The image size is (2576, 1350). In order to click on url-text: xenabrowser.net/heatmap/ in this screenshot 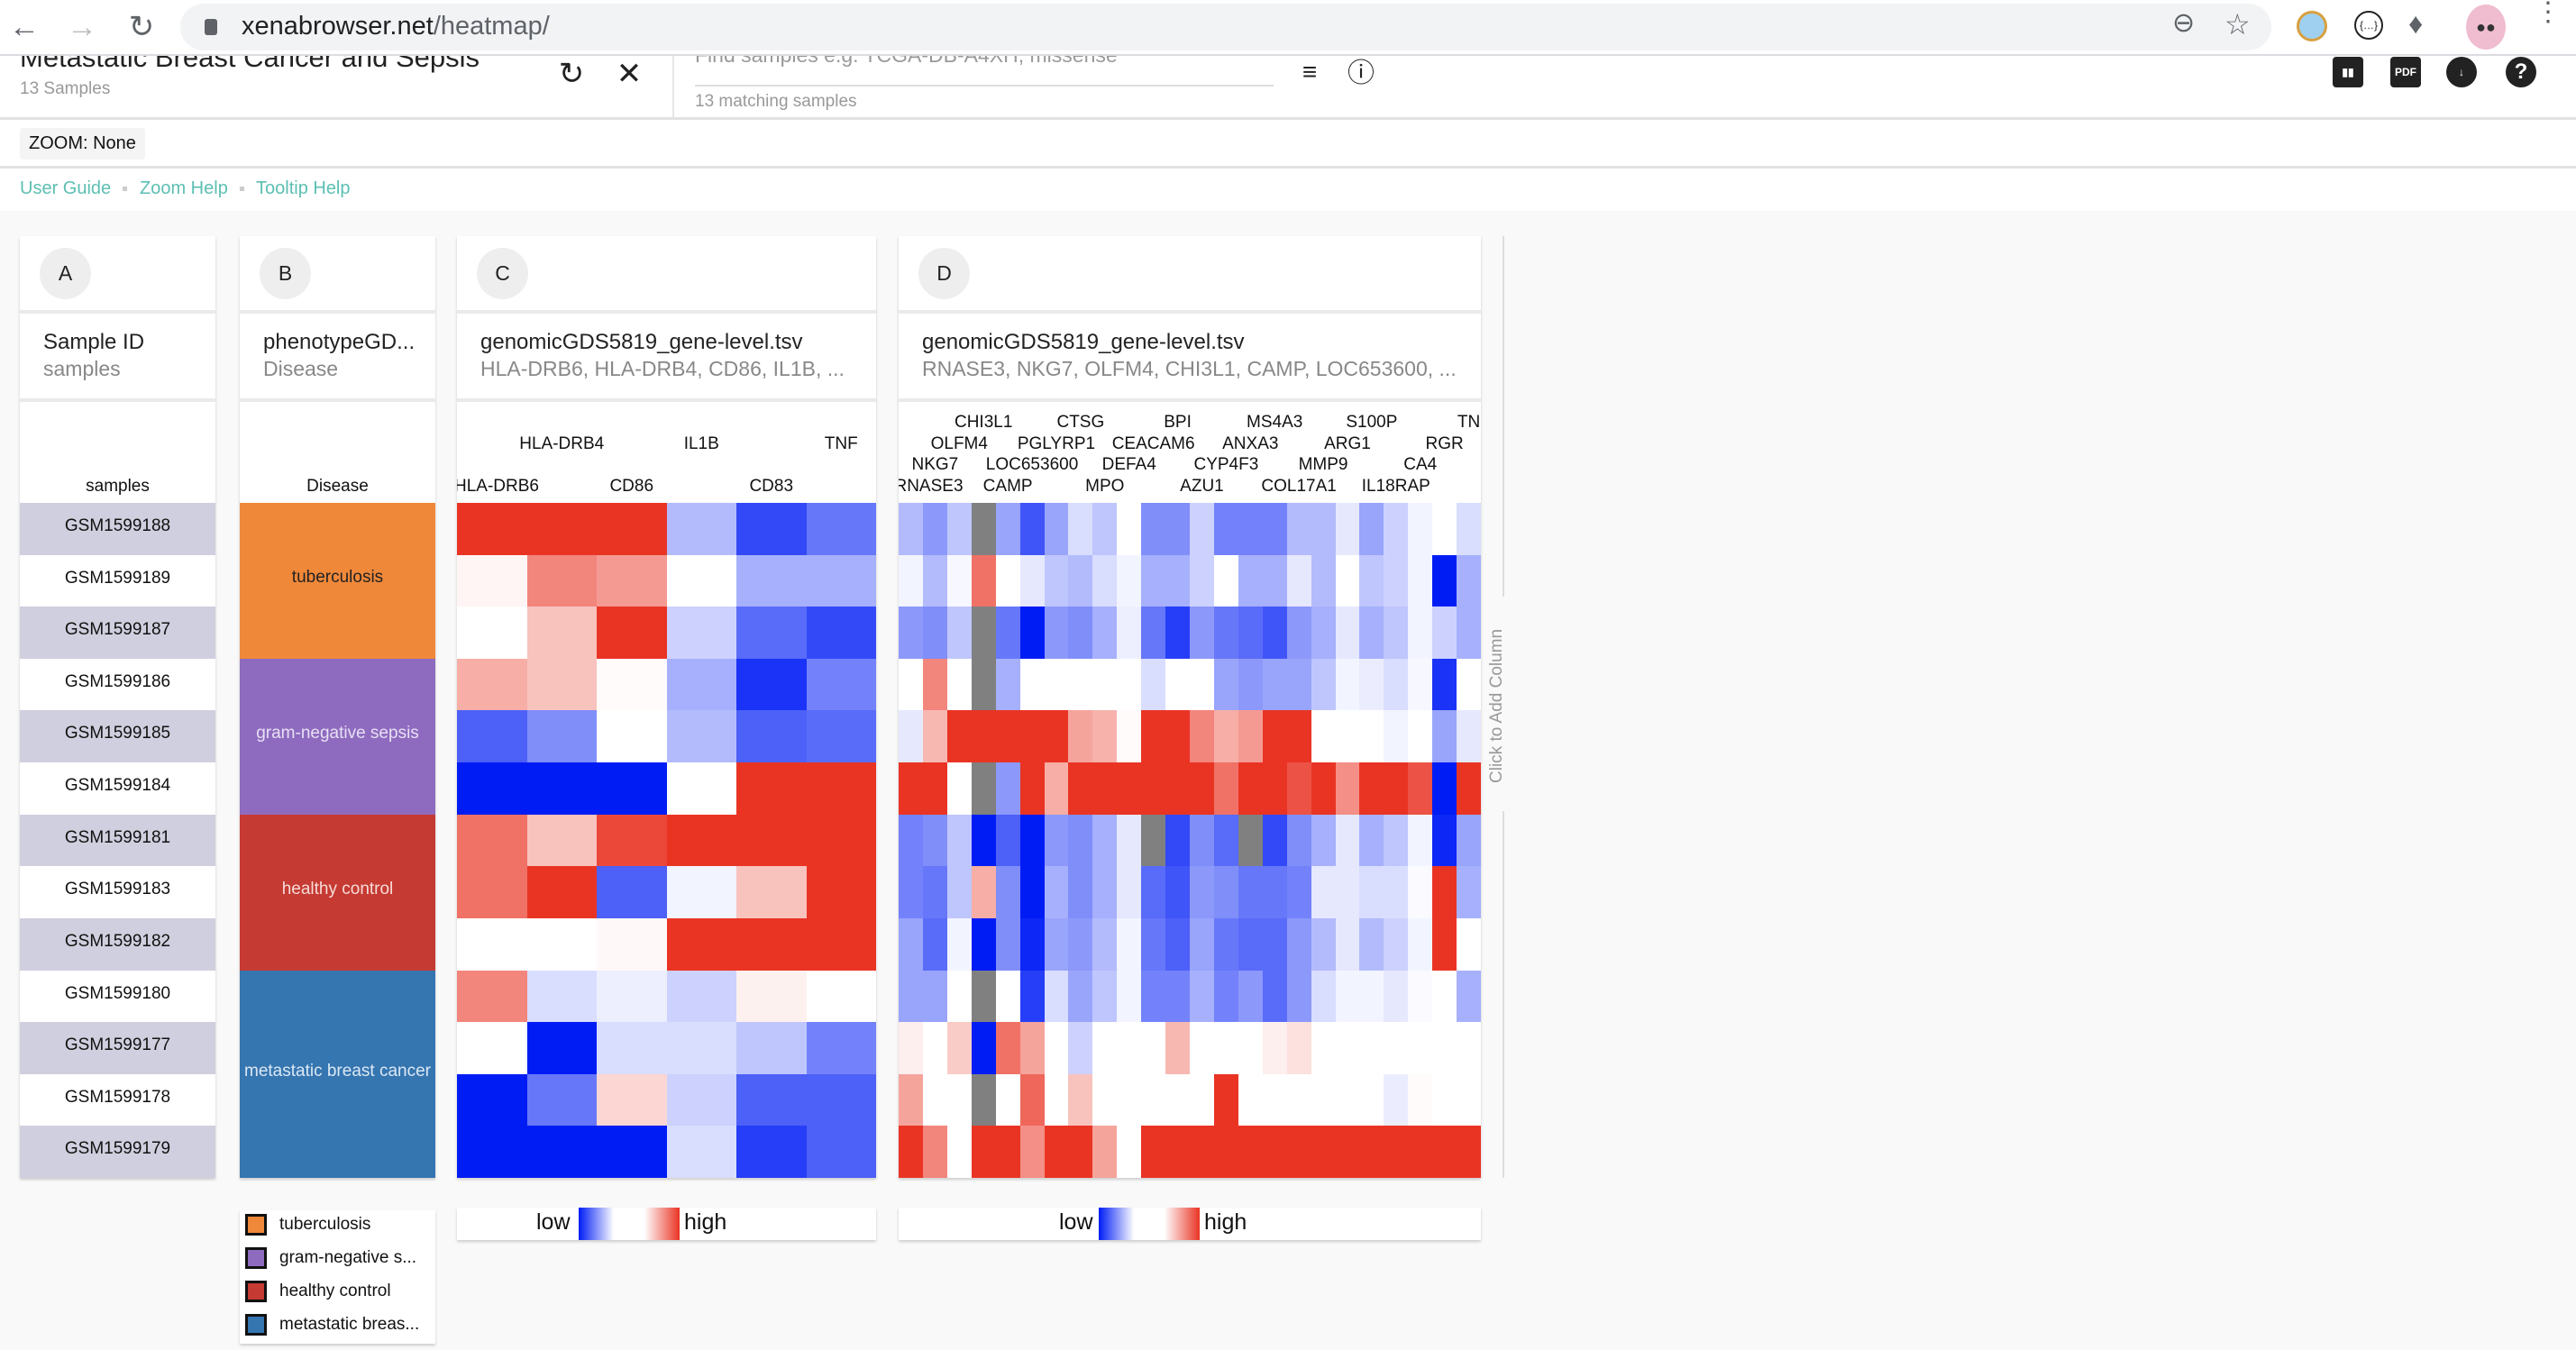, I will do `click(396, 26)`.